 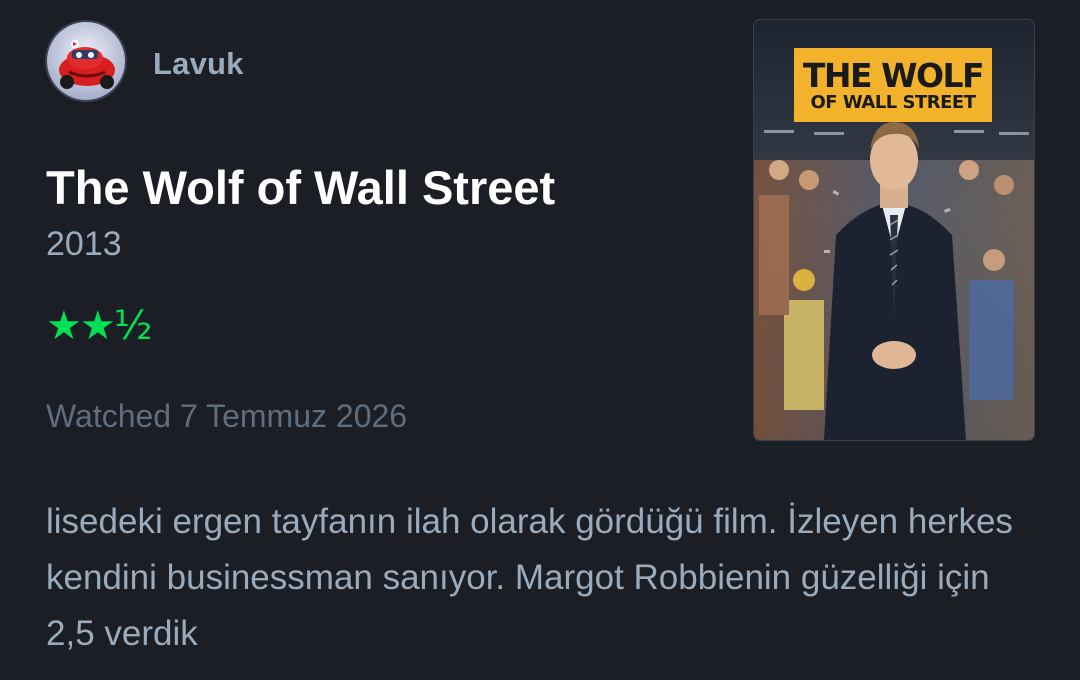 I want to click on user-avatar, so click(x=86, y=61).